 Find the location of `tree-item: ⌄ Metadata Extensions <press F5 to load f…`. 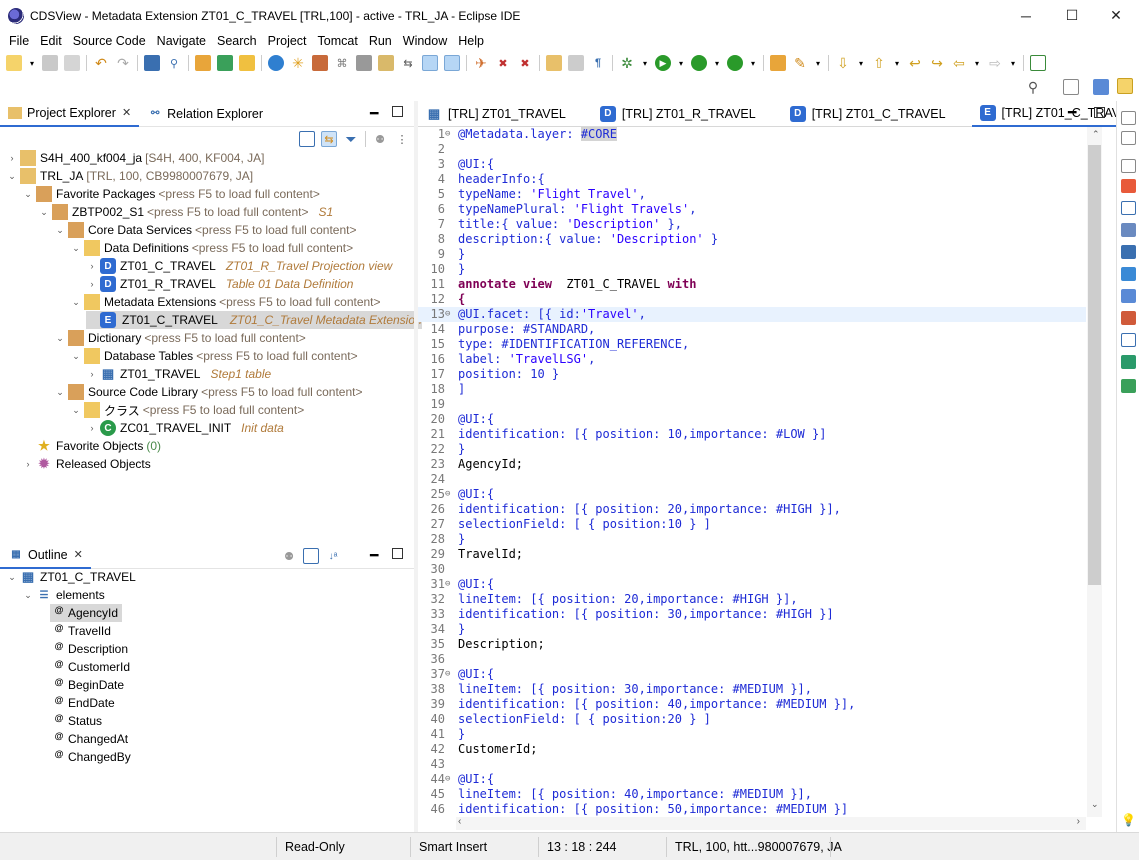

tree-item: ⌄ Metadata Extensions <press F5 to load f… is located at coordinates (225, 302).